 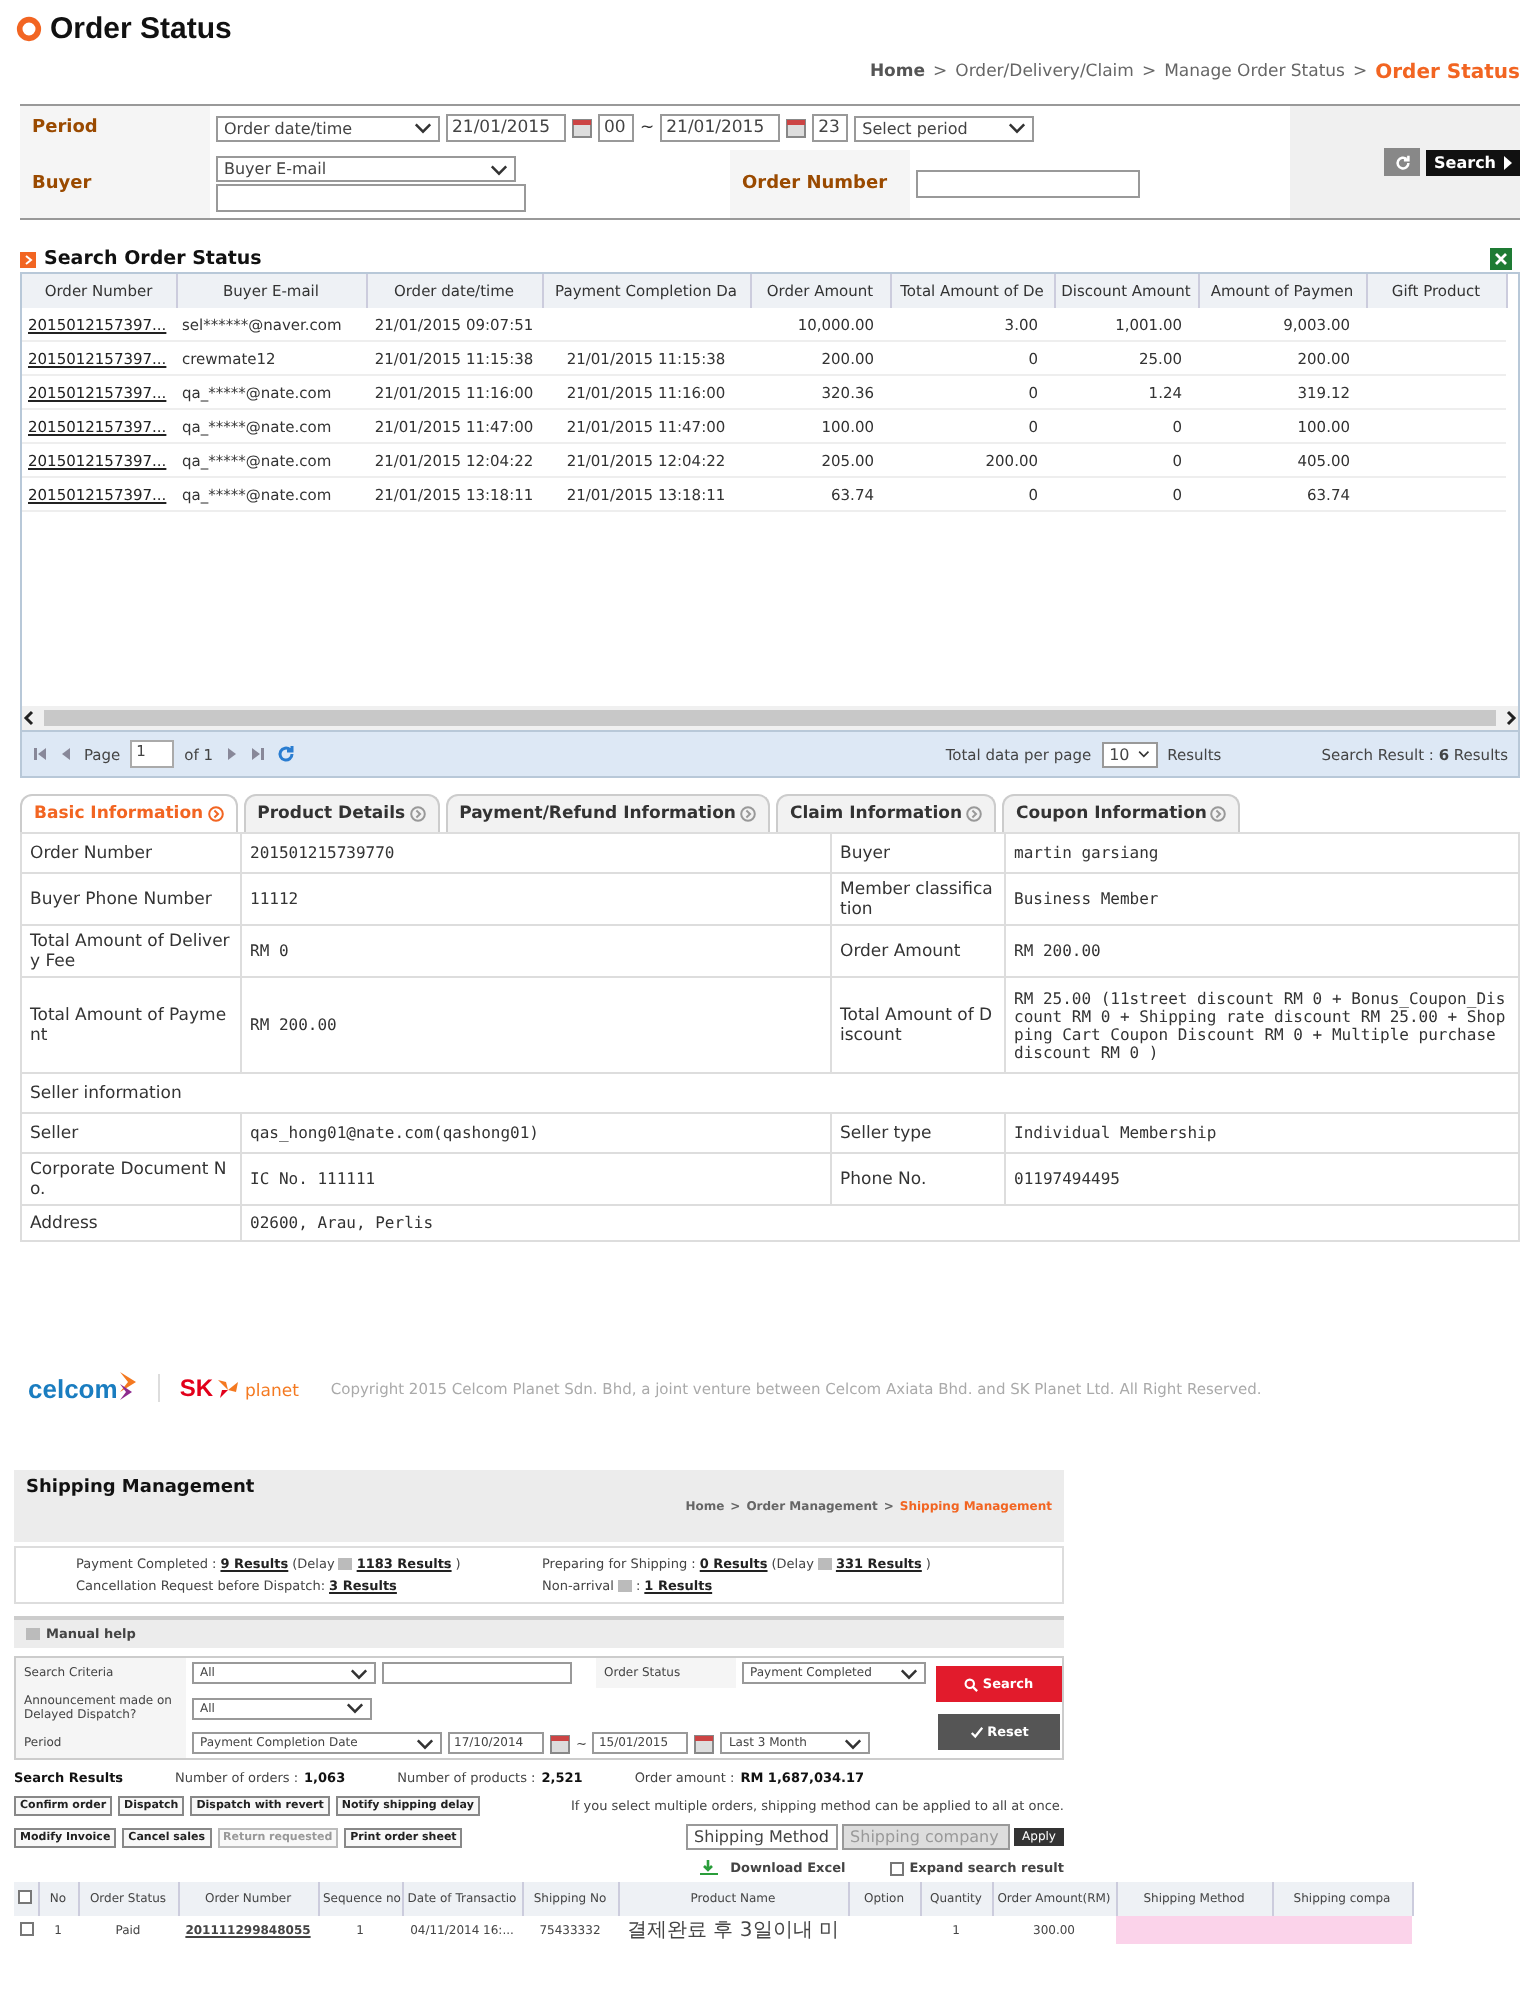 I want to click on field-label: Total Amount of Payment, so click(x=128, y=1025).